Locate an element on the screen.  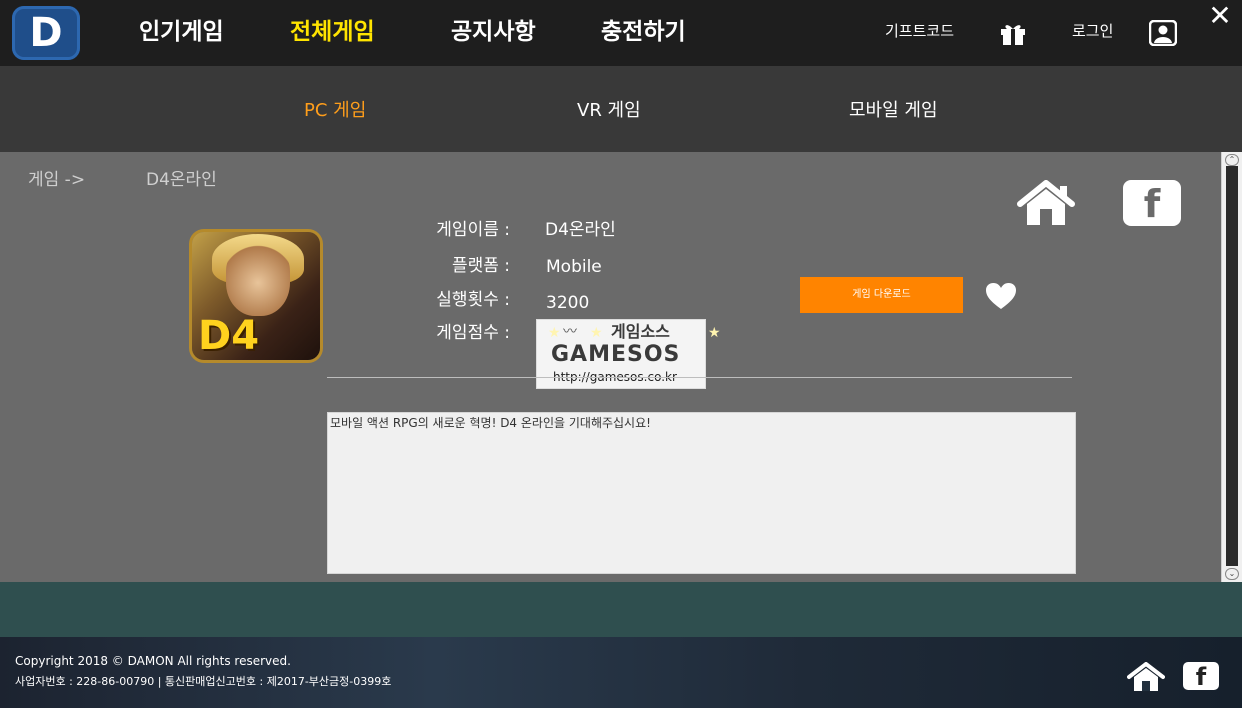
watermark-title: 게임소스 is located at coordinates (640, 331).